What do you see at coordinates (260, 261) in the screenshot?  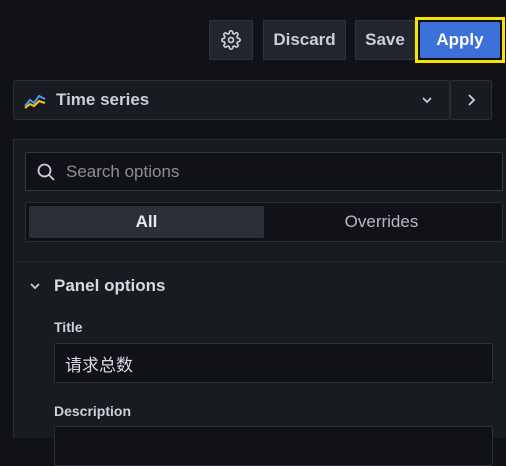 I see `divider` at bounding box center [260, 261].